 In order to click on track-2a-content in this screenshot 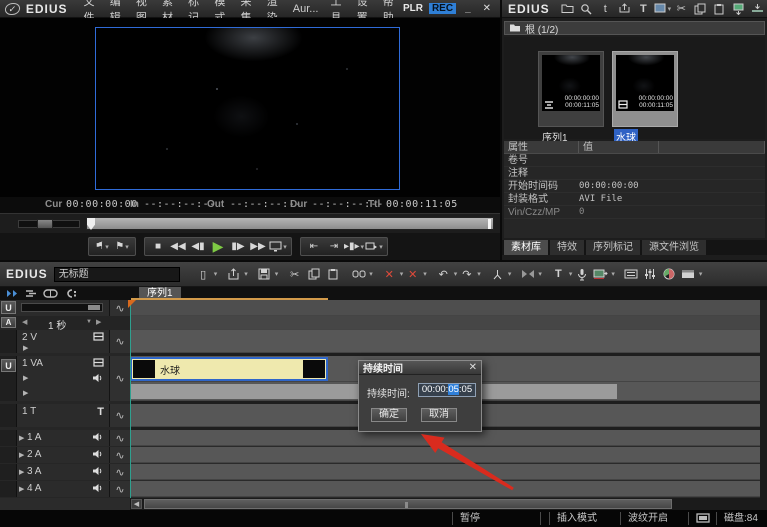, I will do `click(448, 455)`.